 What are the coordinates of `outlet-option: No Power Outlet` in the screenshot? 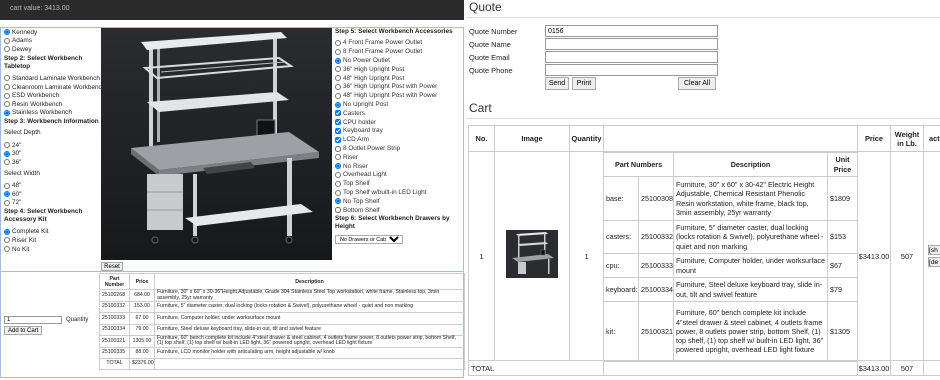 It's located at (400, 60).